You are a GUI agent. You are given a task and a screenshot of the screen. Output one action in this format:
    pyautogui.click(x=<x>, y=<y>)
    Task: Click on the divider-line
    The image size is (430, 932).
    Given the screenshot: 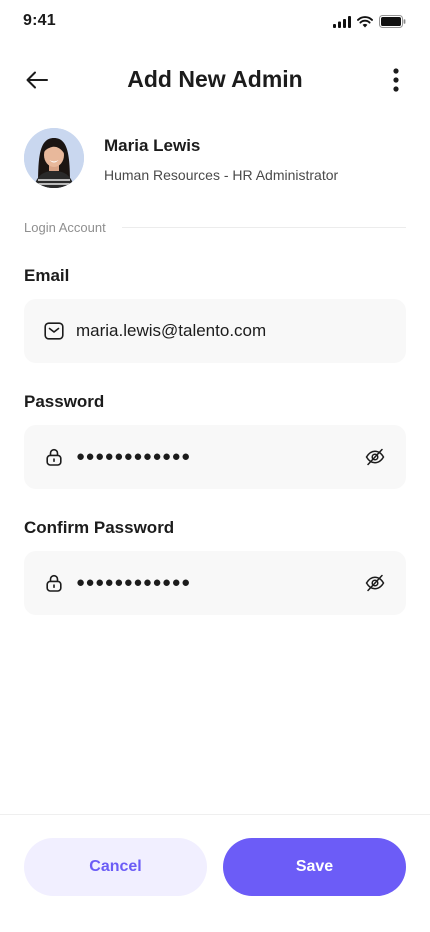 What is the action you would take?
    pyautogui.click(x=263, y=227)
    